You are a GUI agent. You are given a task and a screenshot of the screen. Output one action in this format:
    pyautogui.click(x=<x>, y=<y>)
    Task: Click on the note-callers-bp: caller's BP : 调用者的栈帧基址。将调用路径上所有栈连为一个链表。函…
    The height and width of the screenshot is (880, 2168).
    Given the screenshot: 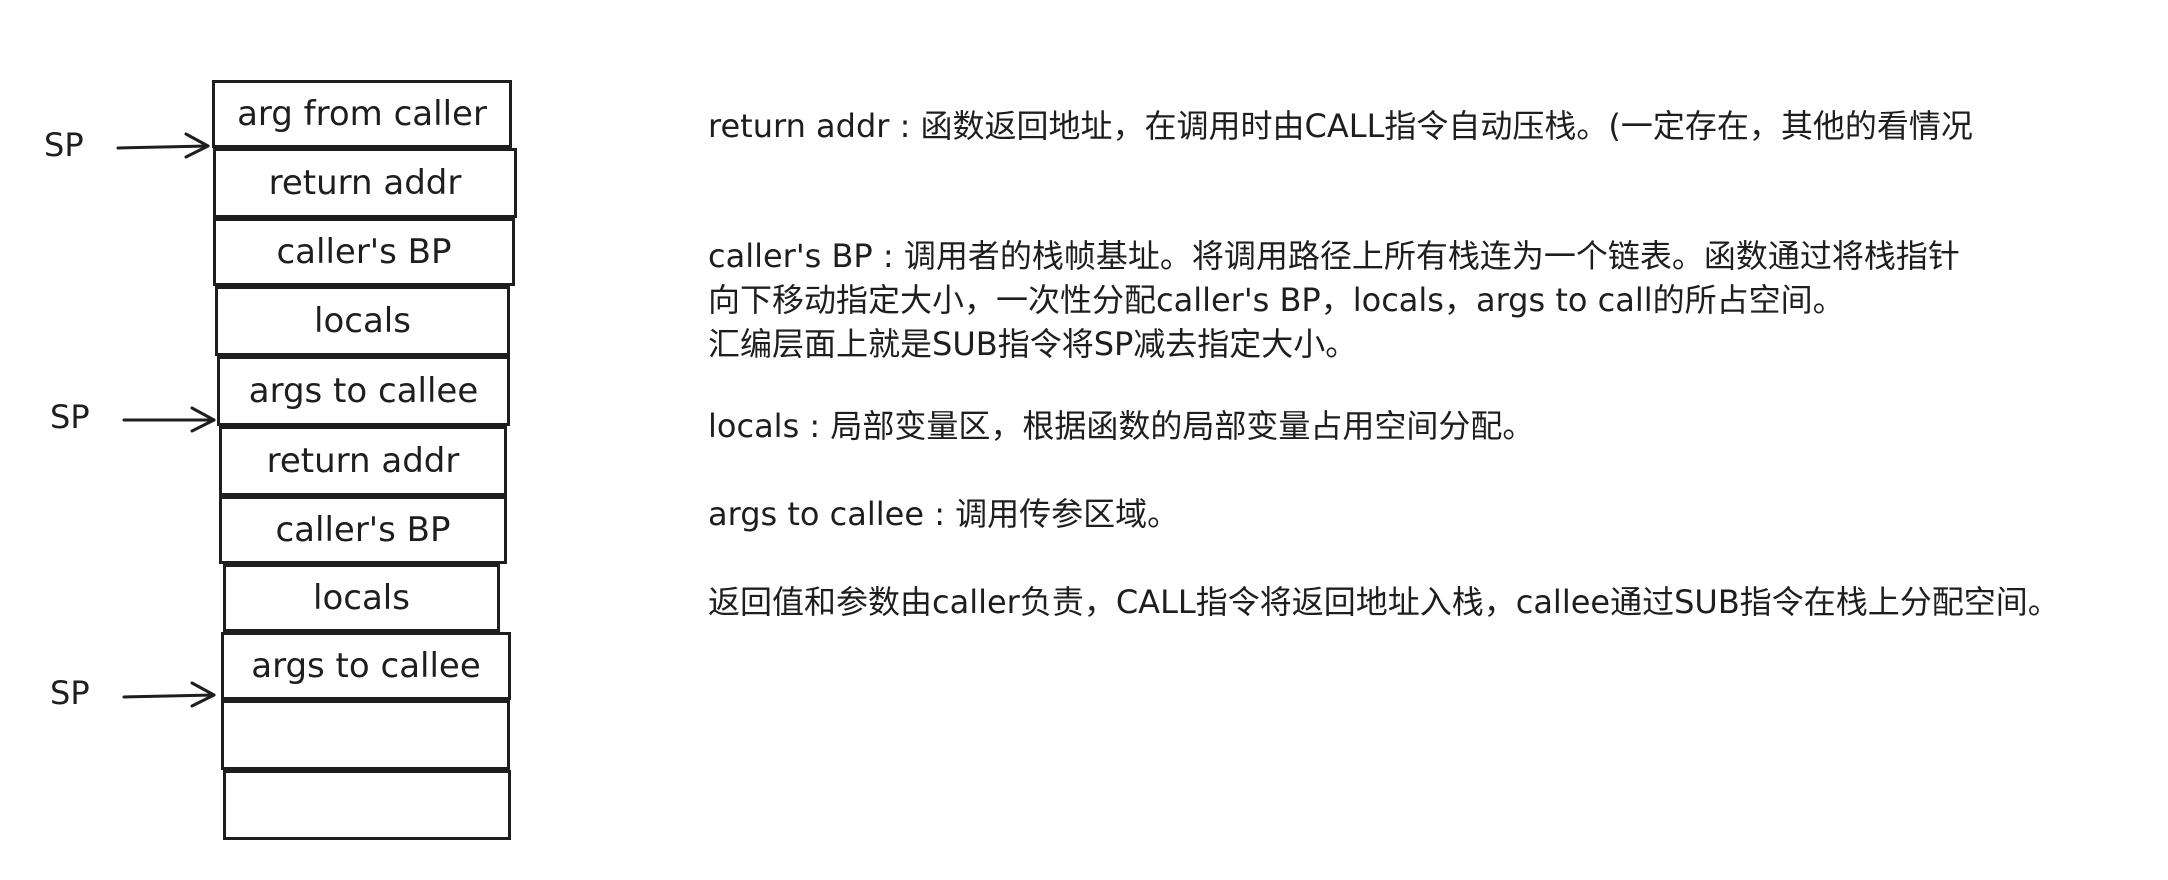 What is the action you would take?
    pyautogui.click(x=1334, y=300)
    